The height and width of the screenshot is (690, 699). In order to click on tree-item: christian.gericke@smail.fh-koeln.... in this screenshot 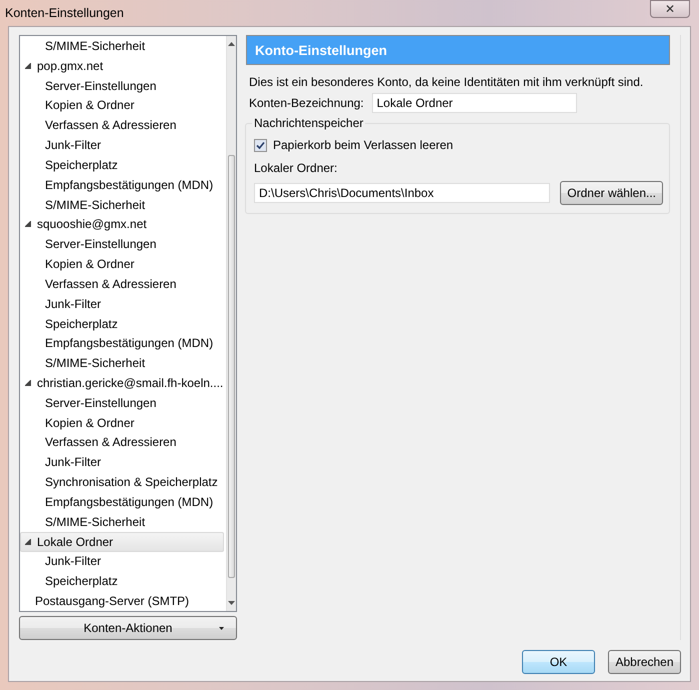, I will do `click(122, 383)`.